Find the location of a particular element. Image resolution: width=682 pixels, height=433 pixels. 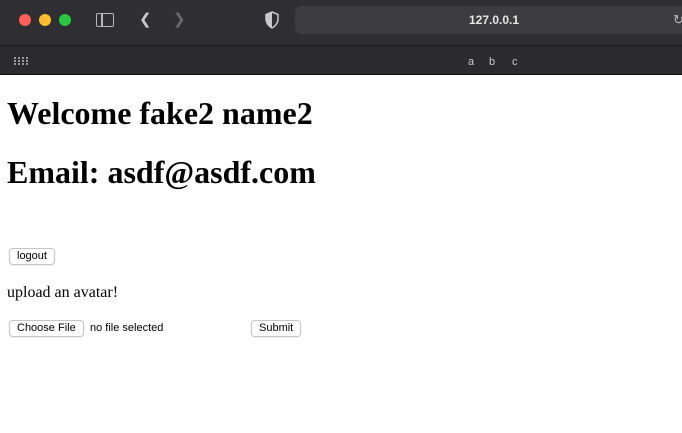

address-bar: 127.0.0.1 ↻ is located at coordinates (488, 20).